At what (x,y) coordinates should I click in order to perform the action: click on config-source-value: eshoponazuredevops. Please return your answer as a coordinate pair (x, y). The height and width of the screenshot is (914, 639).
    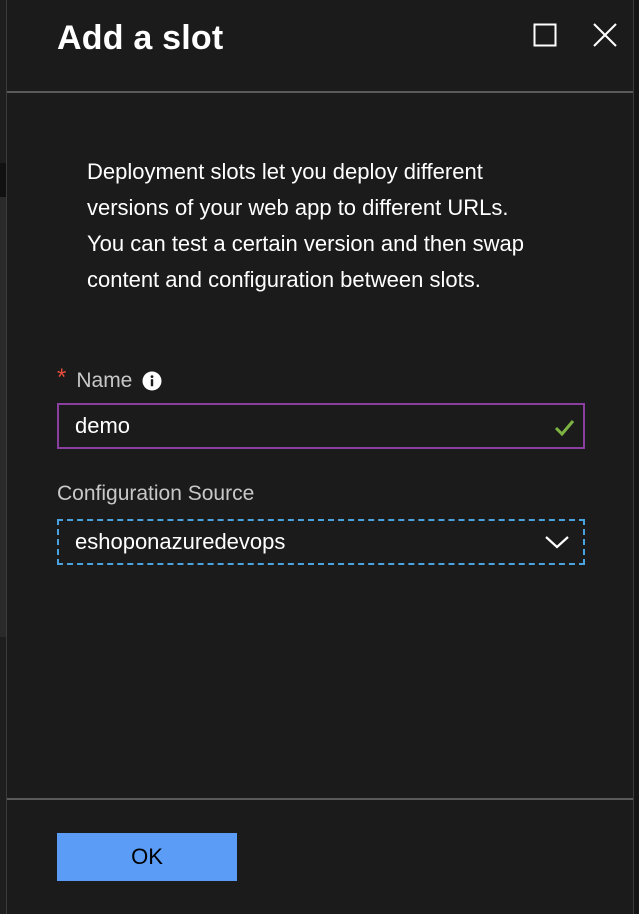
    Looking at the image, I should click on (180, 541).